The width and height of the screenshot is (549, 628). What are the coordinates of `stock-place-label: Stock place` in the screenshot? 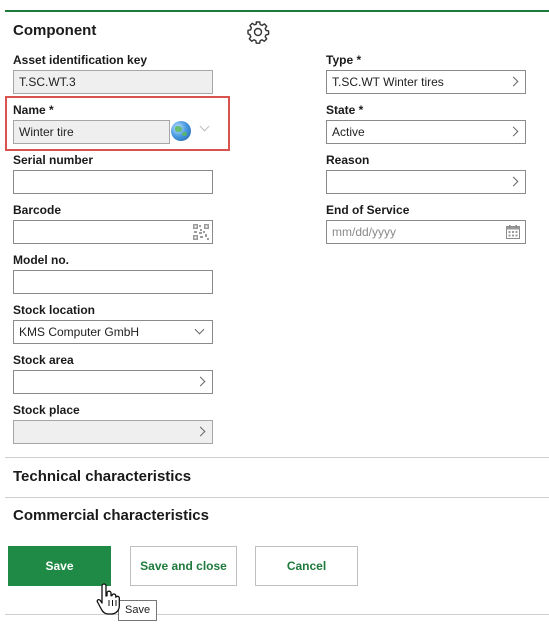 It's located at (46, 410).